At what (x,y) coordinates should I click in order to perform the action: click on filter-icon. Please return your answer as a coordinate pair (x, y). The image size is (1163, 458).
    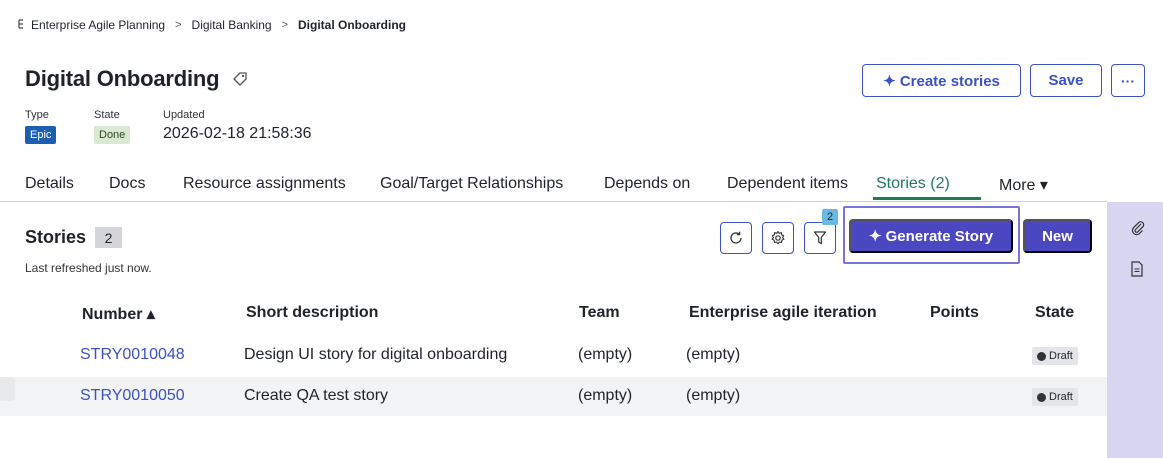
    Looking at the image, I should click on (820, 238).